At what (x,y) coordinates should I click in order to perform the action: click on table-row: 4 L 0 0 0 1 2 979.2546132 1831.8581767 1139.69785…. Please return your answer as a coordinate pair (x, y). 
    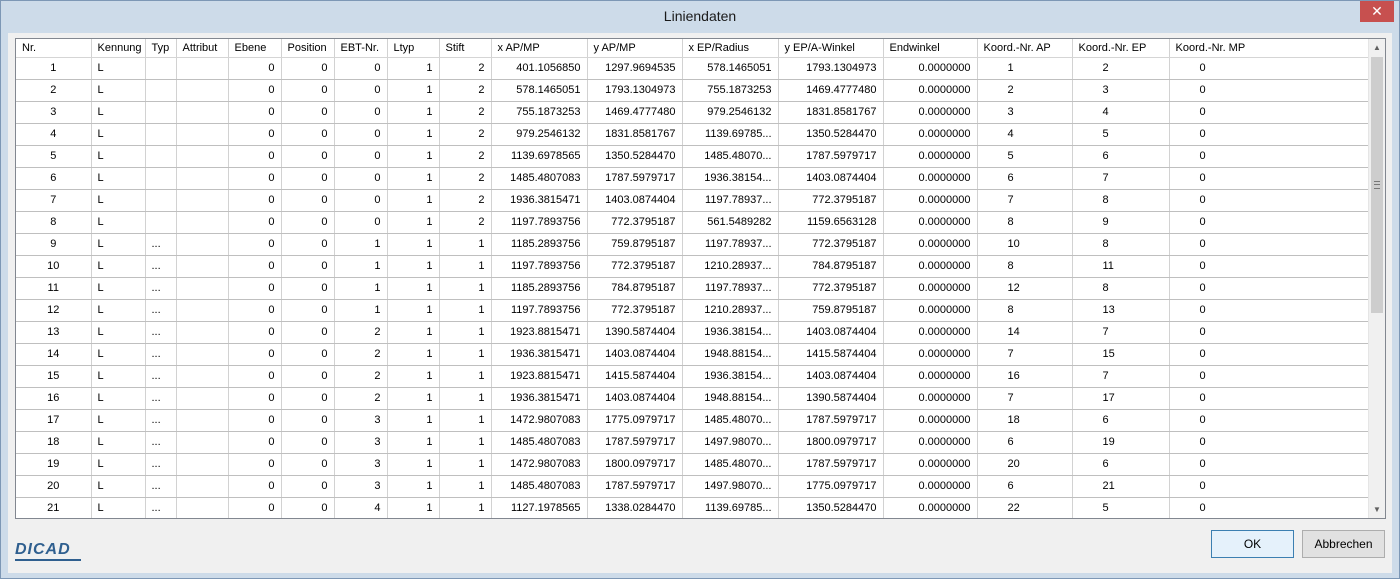
    Looking at the image, I should click on (692, 134).